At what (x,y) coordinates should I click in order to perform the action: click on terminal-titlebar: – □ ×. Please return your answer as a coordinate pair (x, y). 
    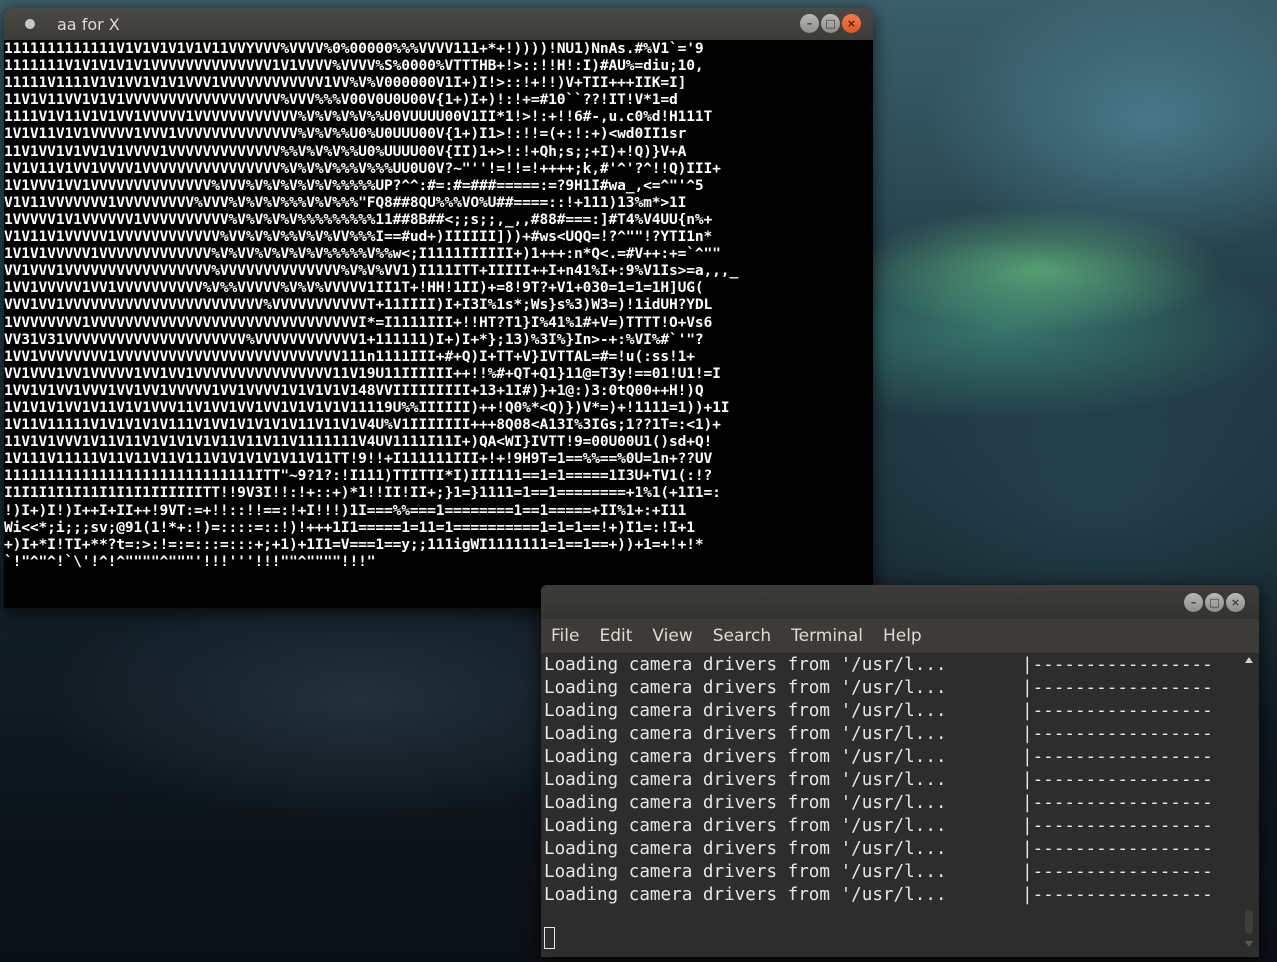
    Looking at the image, I should click on (900, 602).